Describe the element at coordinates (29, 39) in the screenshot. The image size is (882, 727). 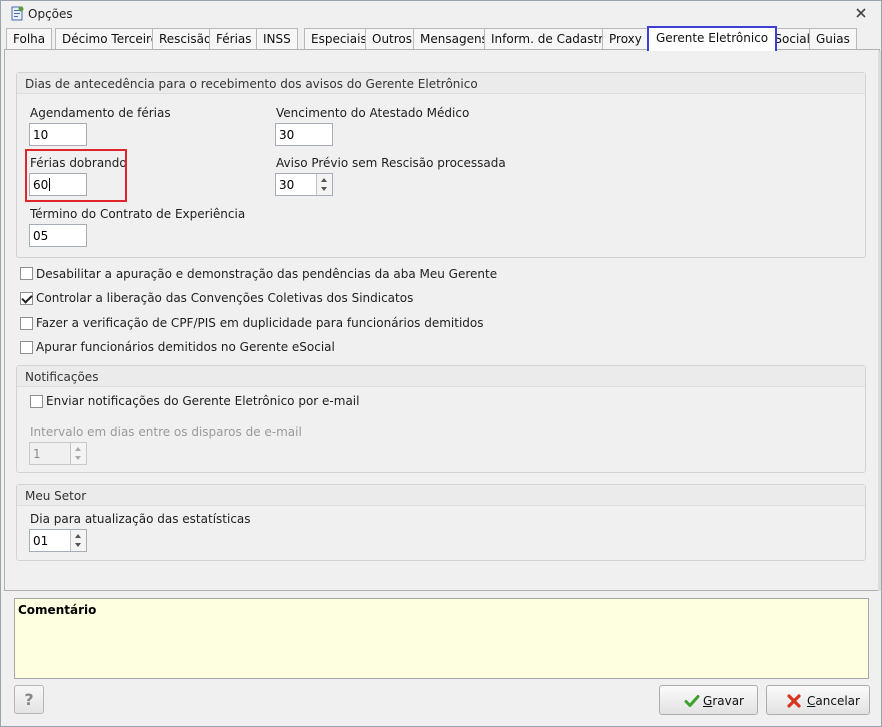
I see `tab-folha: Folha` at that location.